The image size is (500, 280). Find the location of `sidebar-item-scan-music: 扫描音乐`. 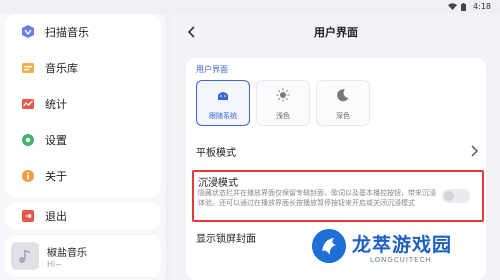

sidebar-item-scan-music: 扫描音乐 is located at coordinates (83, 32).